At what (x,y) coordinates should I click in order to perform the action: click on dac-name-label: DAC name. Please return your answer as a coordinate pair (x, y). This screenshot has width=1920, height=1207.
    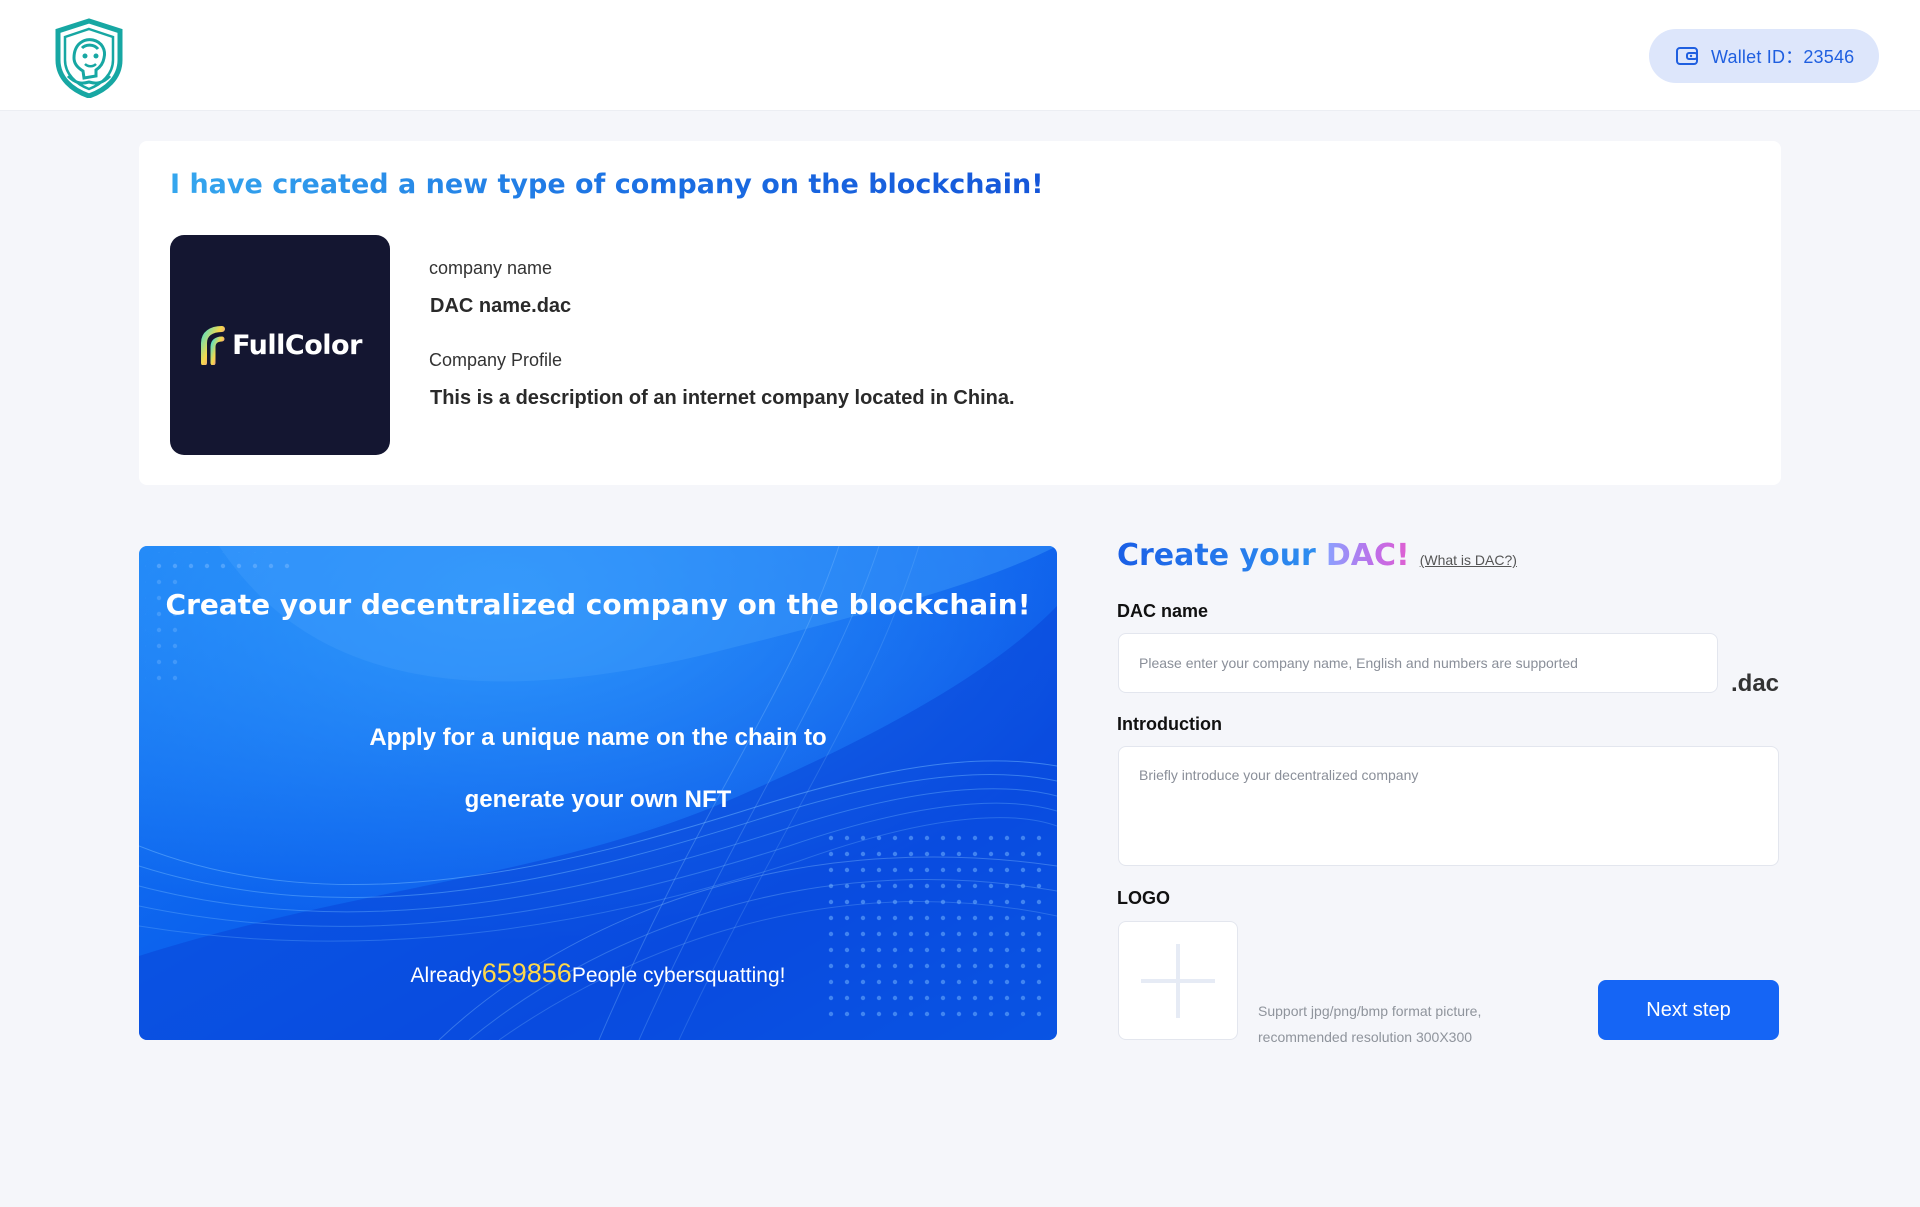
    Looking at the image, I should click on (1163, 611).